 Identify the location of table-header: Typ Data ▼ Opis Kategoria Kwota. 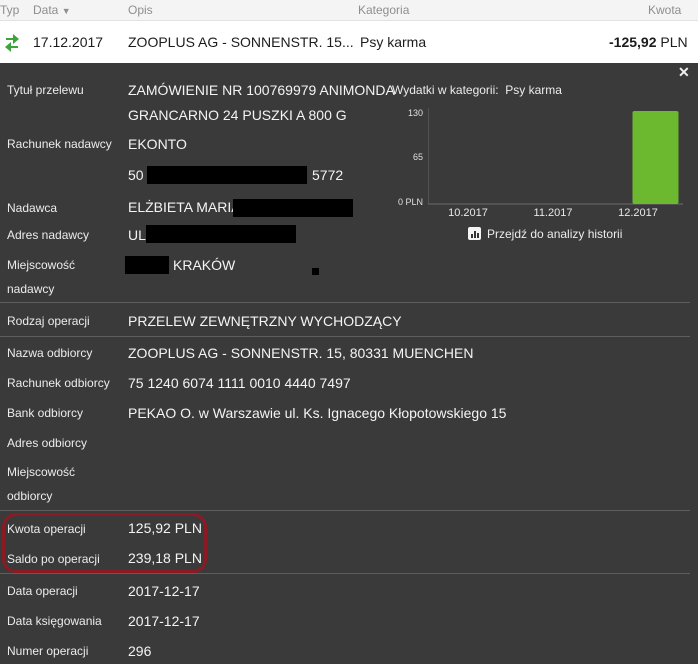
(349, 10).